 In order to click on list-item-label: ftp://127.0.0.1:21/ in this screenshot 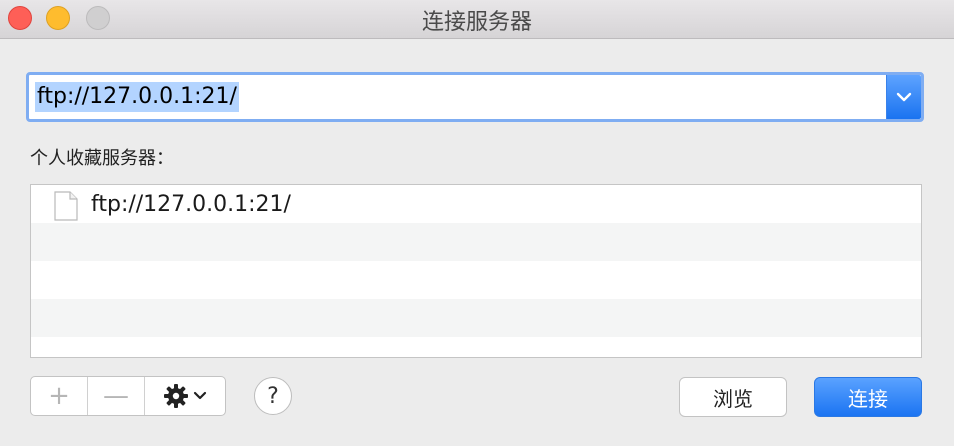, I will do `click(191, 204)`.